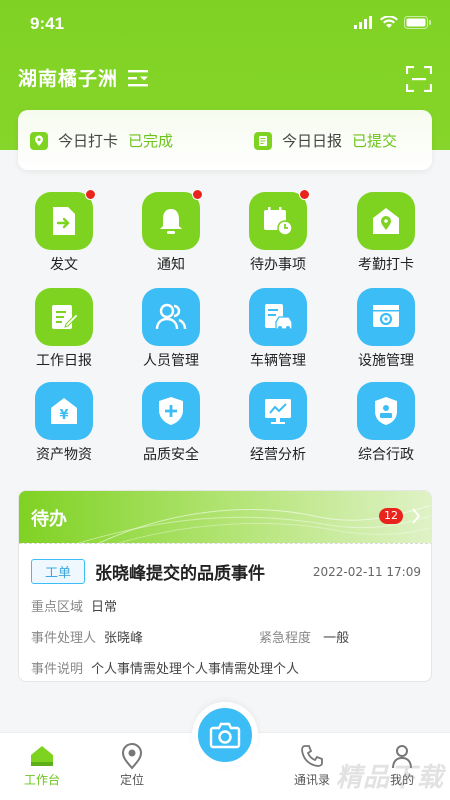  Describe the element at coordinates (64, 361) in the screenshot. I see `grid-label: 工作日报` at that location.